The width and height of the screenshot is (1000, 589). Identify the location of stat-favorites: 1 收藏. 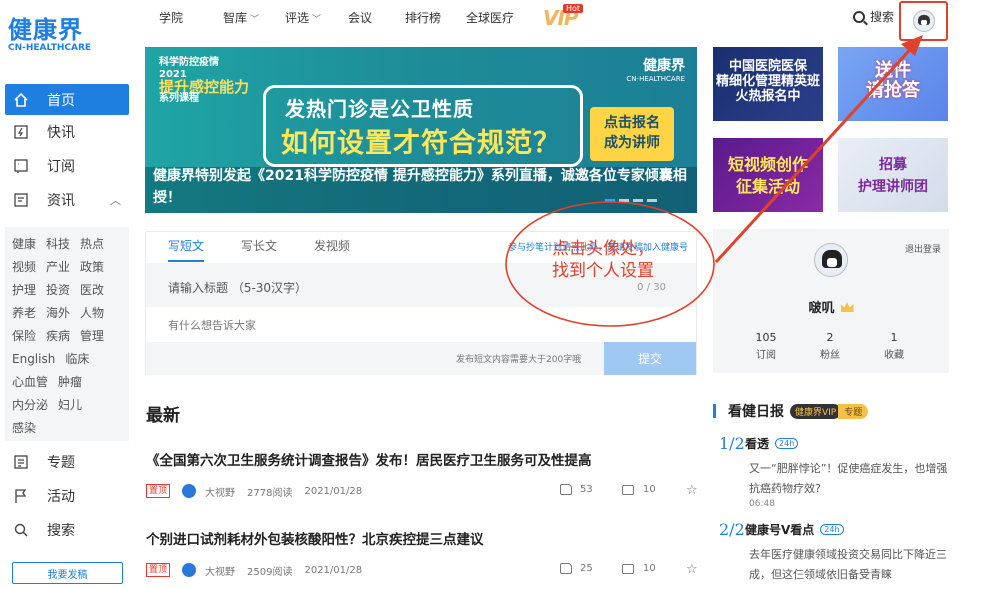
(894, 346).